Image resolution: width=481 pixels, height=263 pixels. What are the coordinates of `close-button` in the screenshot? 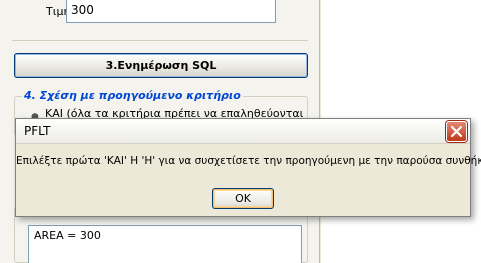 It's located at (456, 131).